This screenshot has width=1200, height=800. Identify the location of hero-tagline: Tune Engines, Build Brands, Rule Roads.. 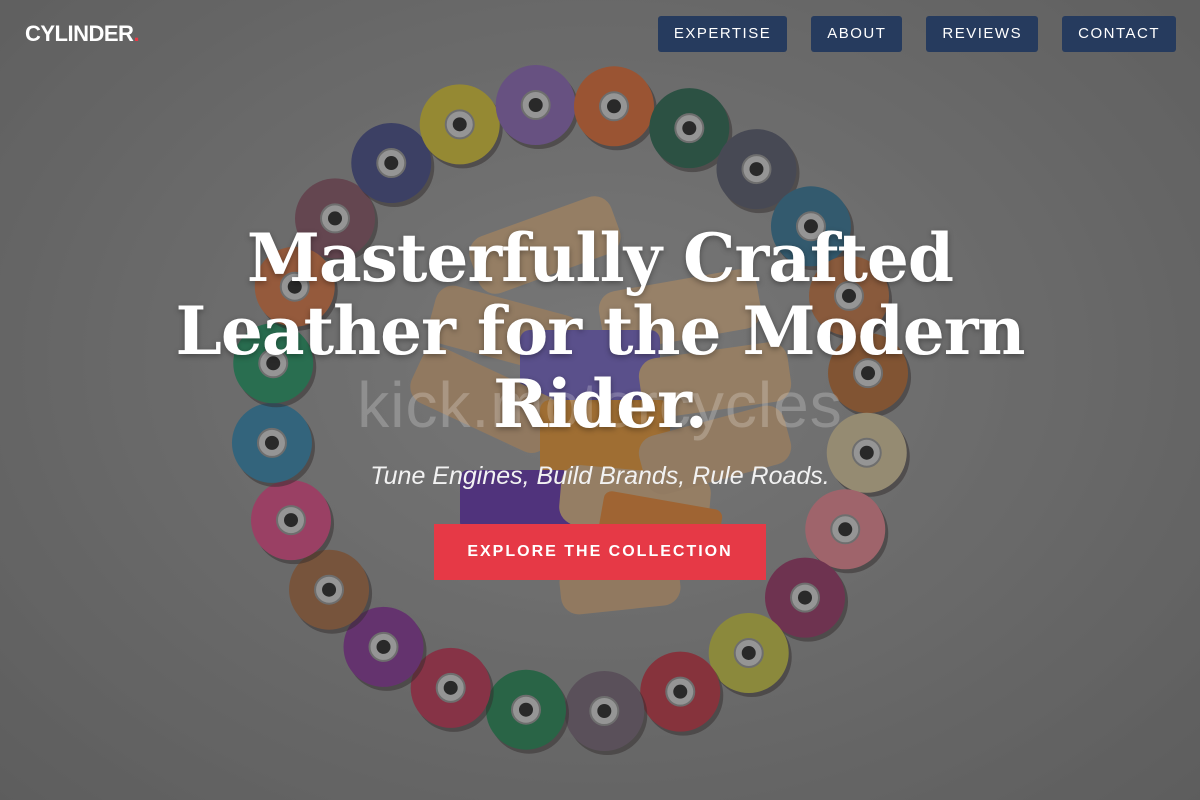
(600, 476).